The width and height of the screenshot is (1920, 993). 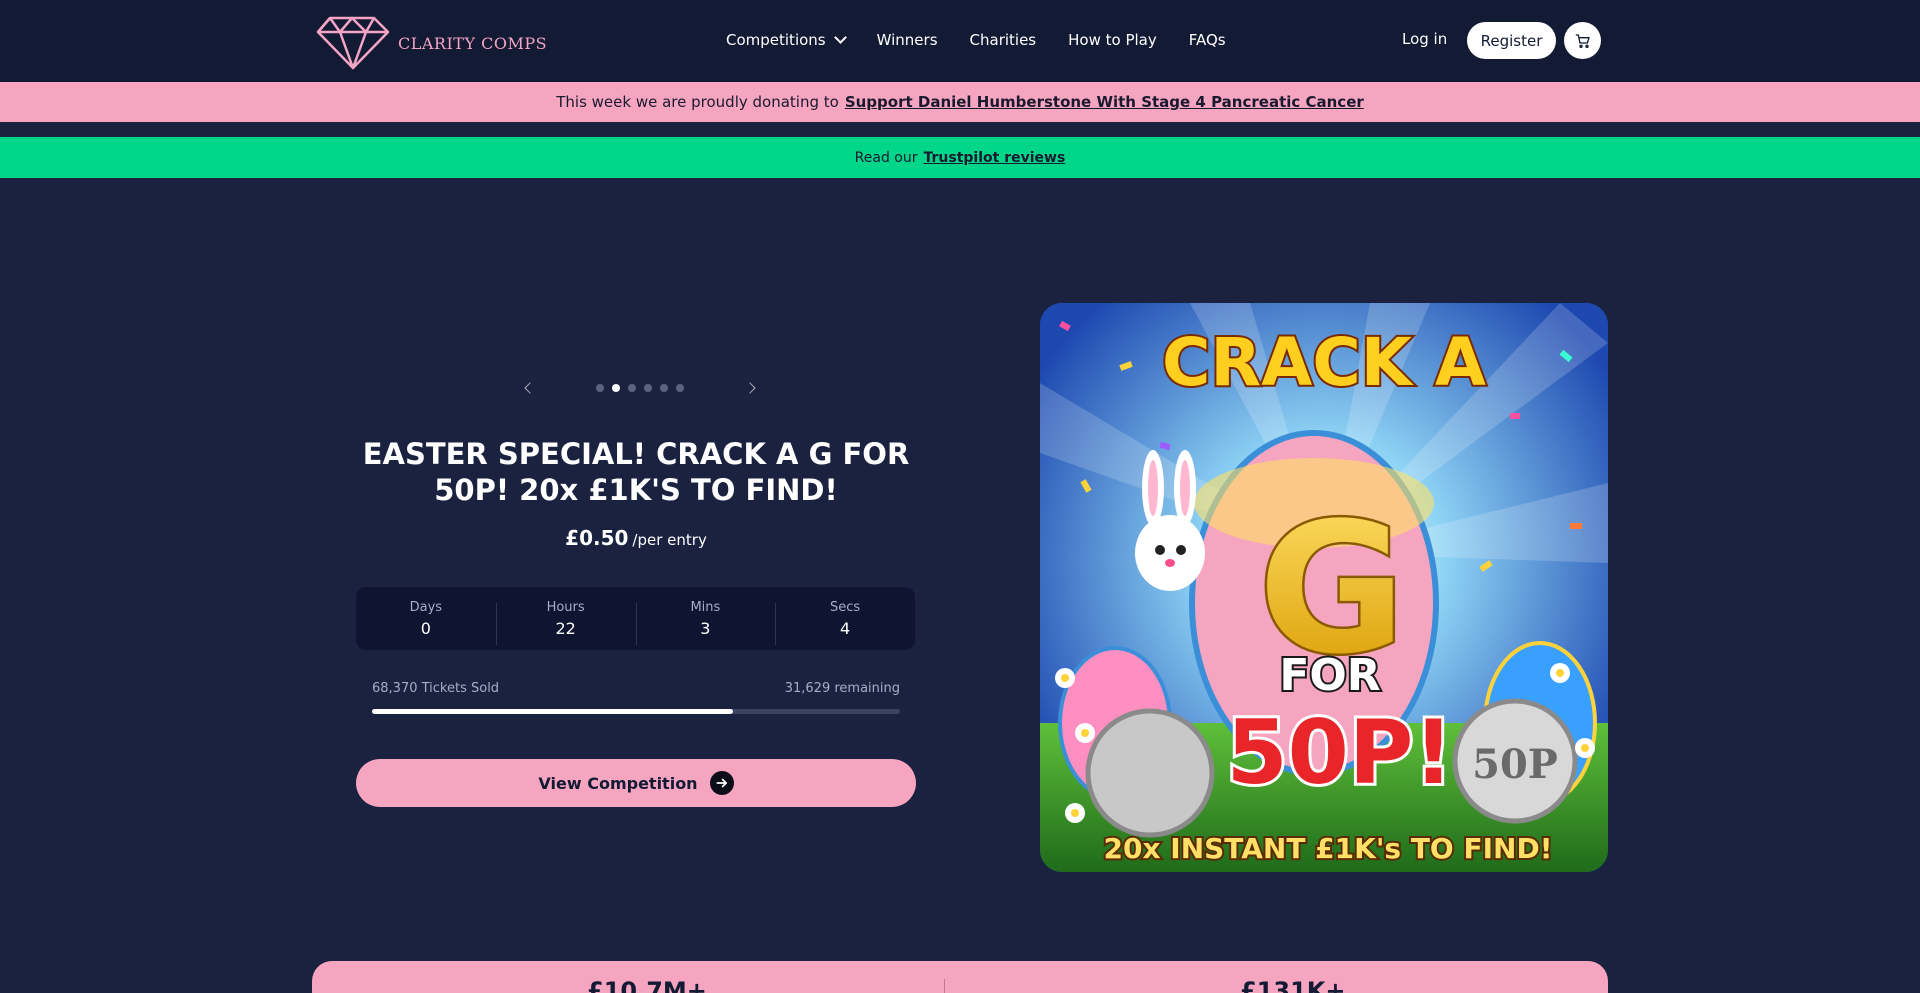 What do you see at coordinates (886, 157) in the screenshot?
I see `trustpilot-text: Read our` at bounding box center [886, 157].